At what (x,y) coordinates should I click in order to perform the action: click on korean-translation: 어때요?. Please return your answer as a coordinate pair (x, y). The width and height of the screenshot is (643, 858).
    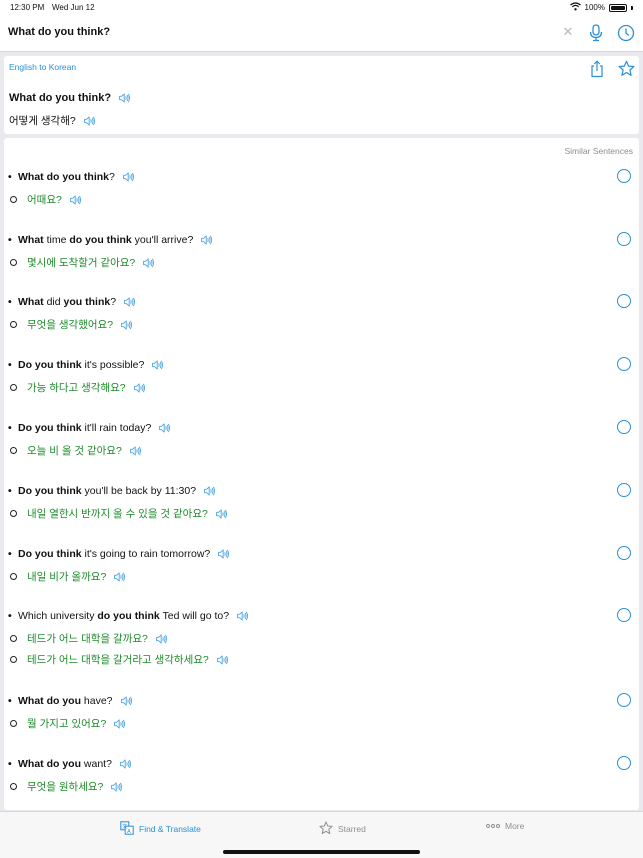
    Looking at the image, I should click on (45, 199).